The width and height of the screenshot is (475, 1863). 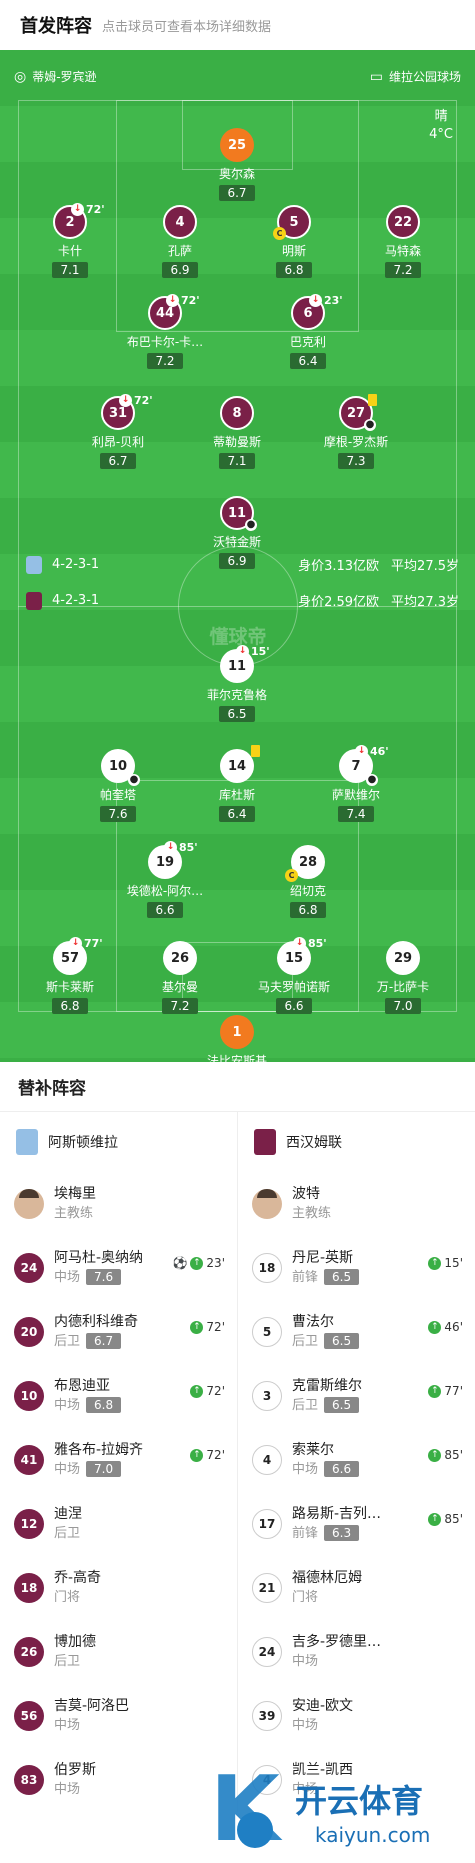 What do you see at coordinates (313, 1450) in the screenshot?
I see `sub-player-name: 索莱尔` at bounding box center [313, 1450].